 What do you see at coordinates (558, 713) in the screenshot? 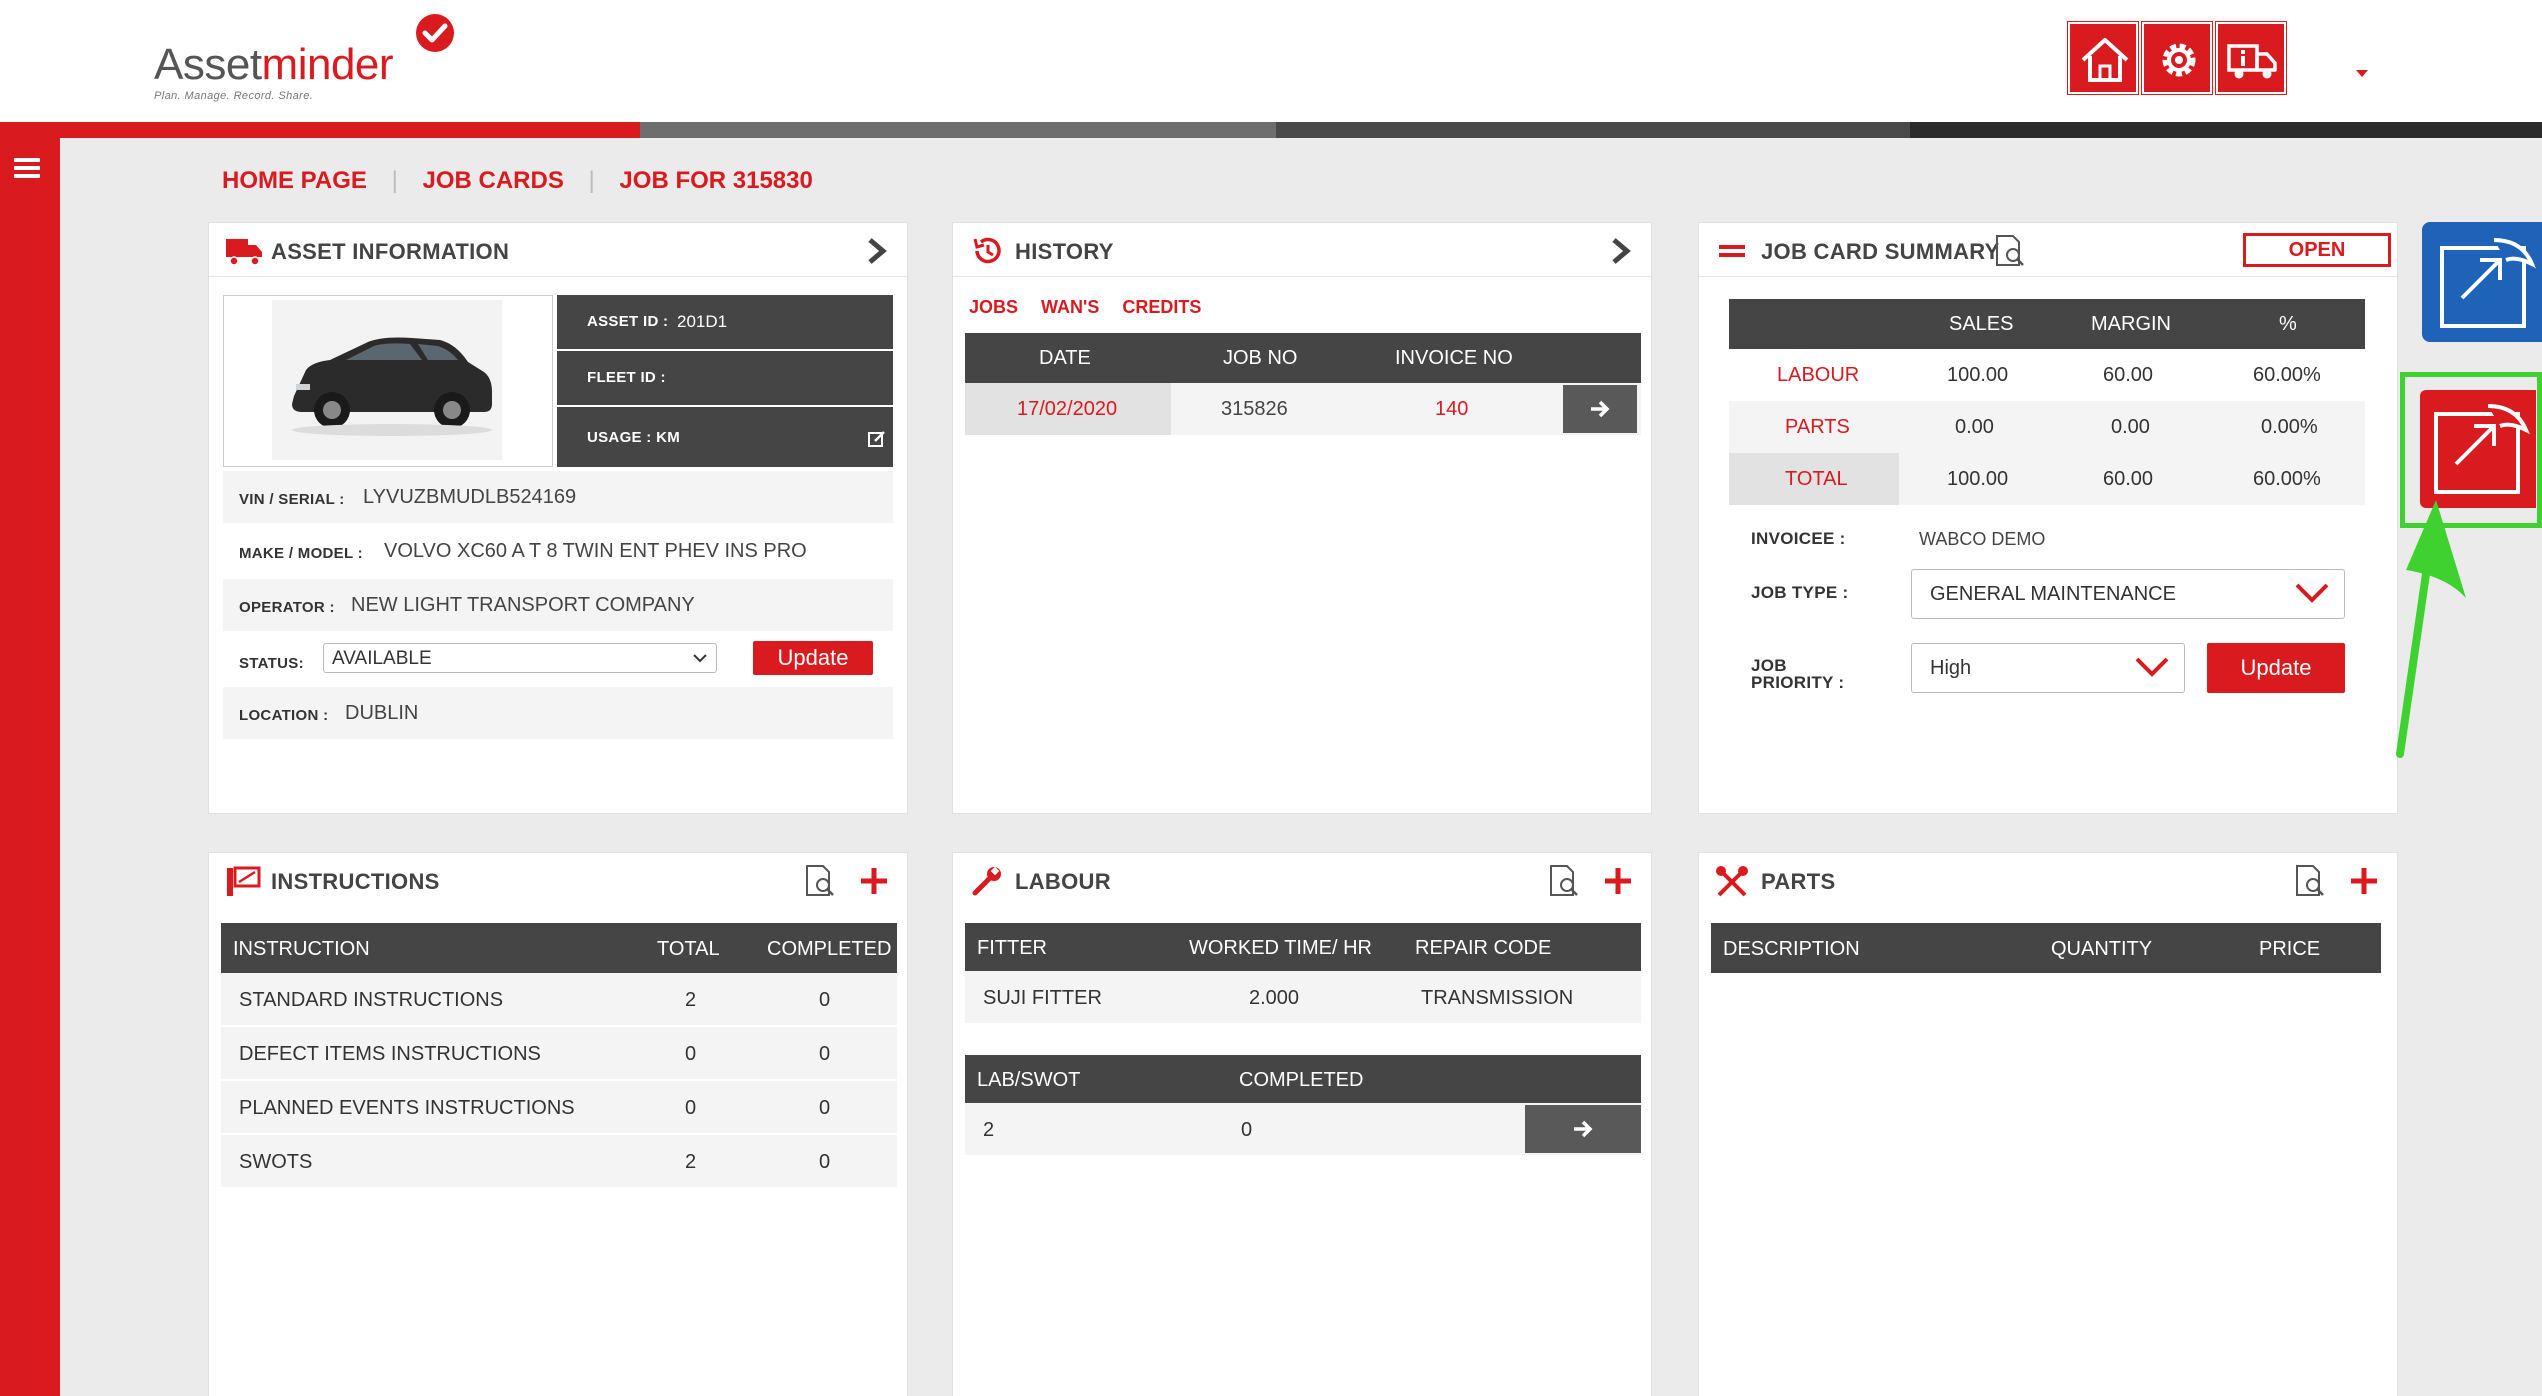
I see `location-row: LOCATION : DUBLIN` at bounding box center [558, 713].